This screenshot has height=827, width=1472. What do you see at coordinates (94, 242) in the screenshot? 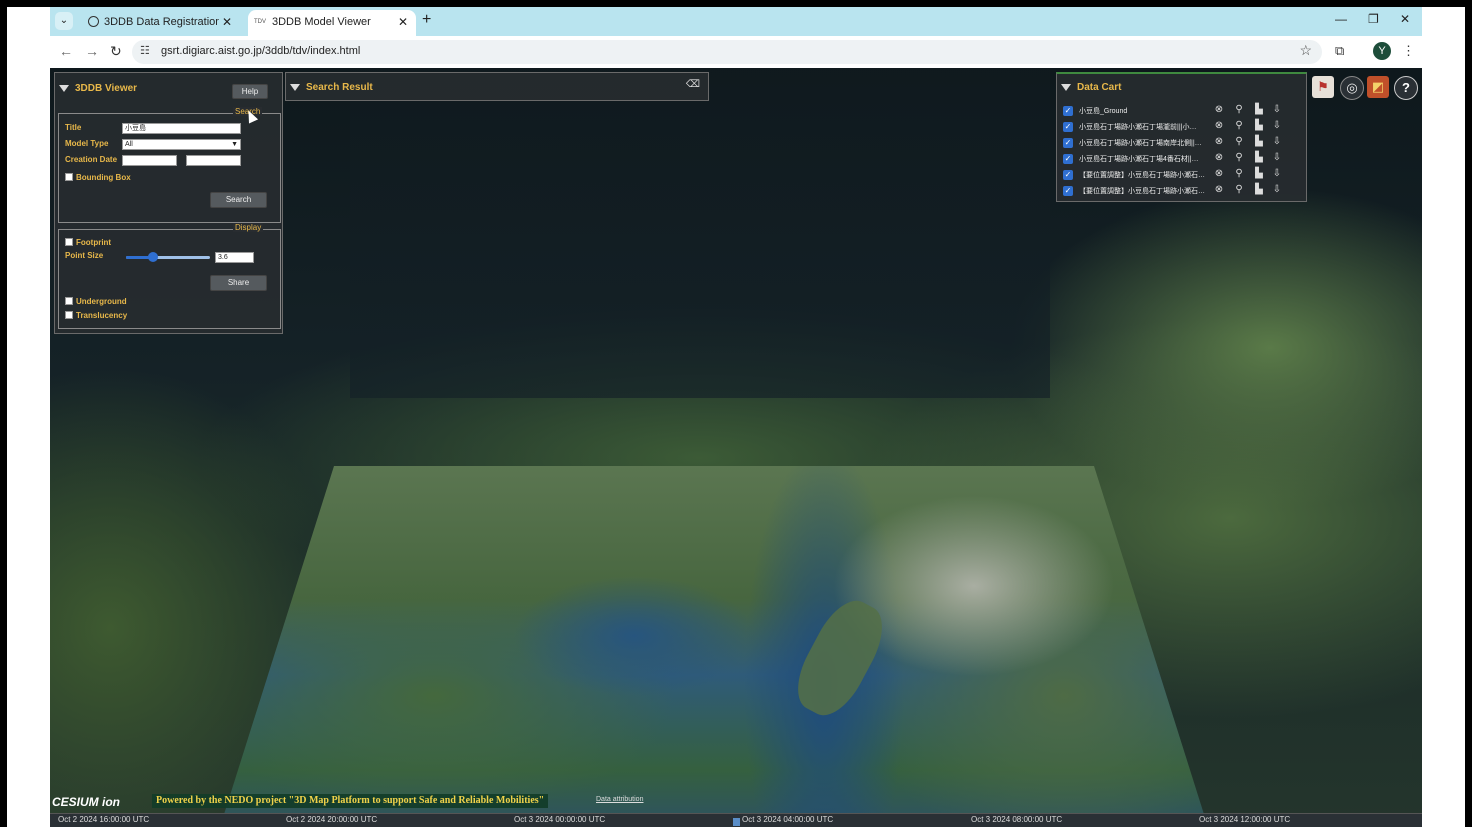
I see `footprint-label: Footprint` at bounding box center [94, 242].